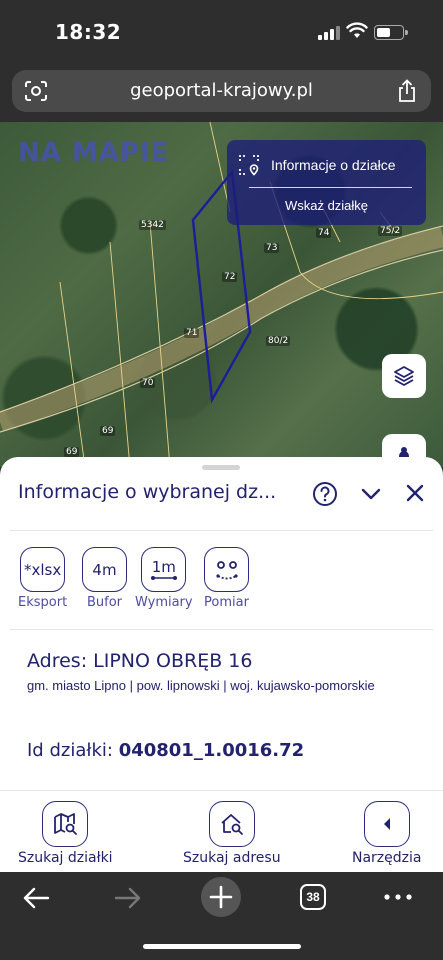  What do you see at coordinates (73, 750) in the screenshot?
I see `parcel-id-label: Id działki:` at bounding box center [73, 750].